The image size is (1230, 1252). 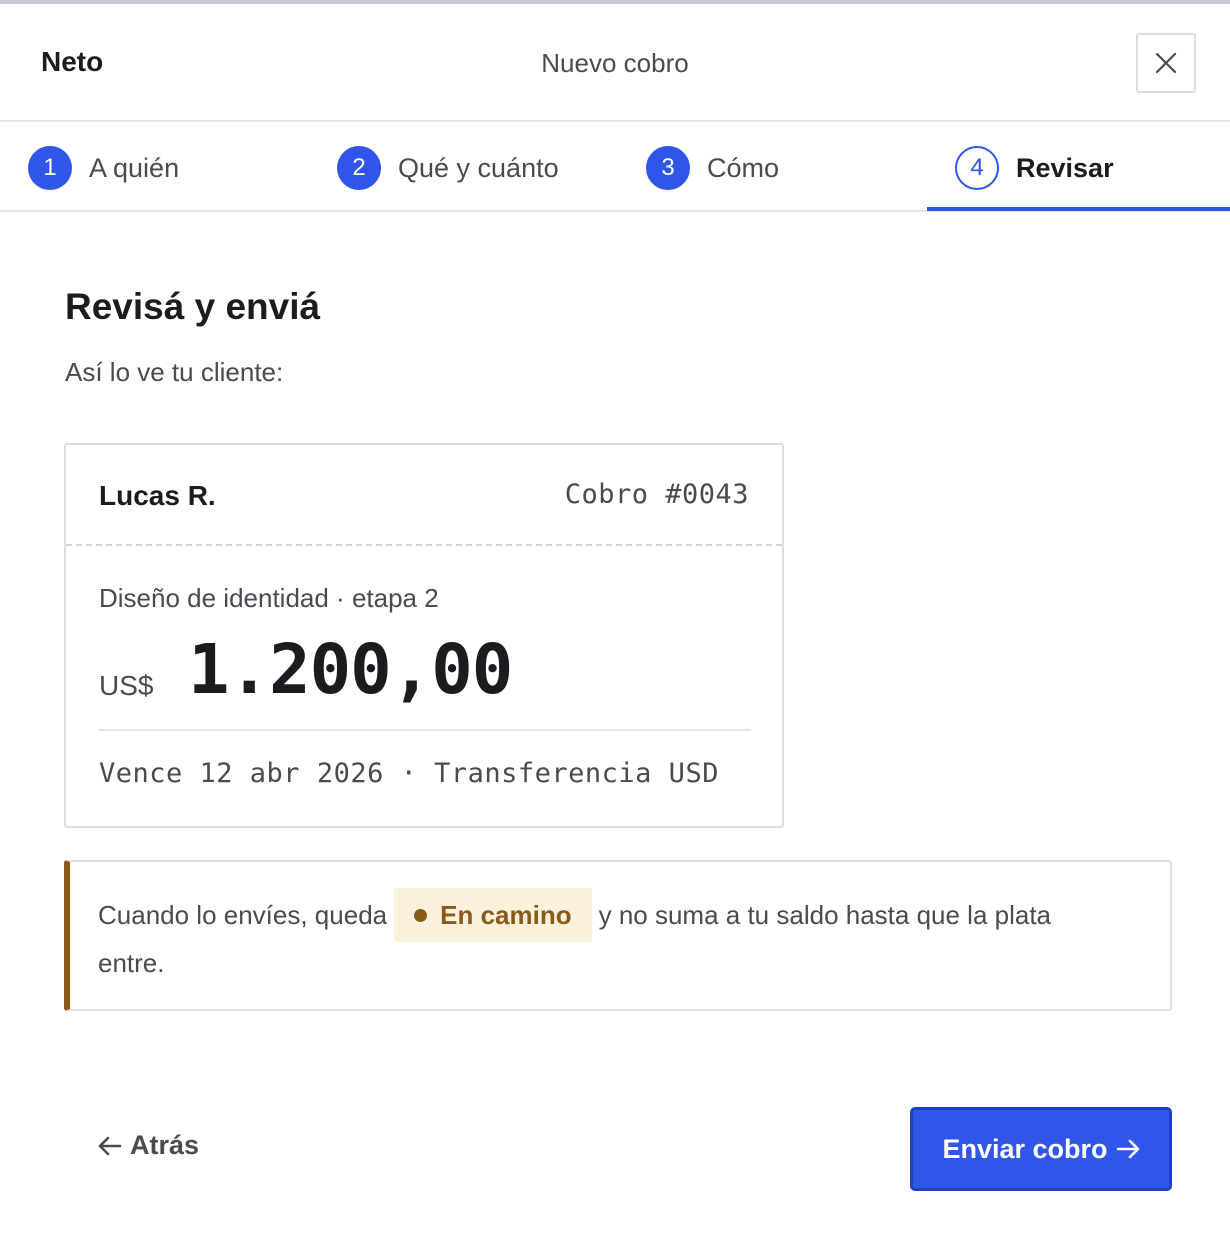 I want to click on step-number: 2, so click(x=359, y=168).